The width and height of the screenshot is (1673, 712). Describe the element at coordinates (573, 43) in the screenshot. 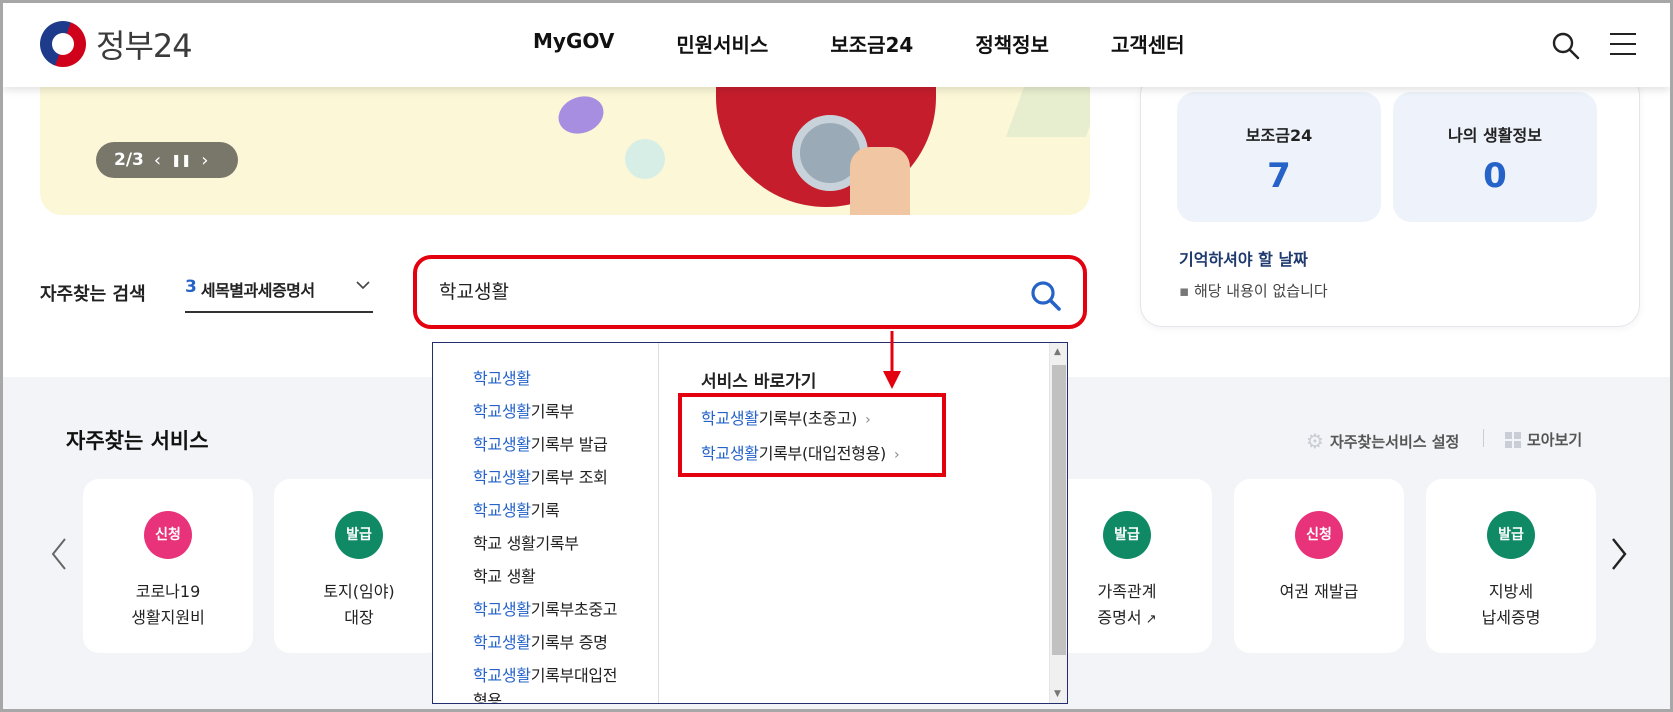

I see `nav-mygov: MyGOV` at that location.